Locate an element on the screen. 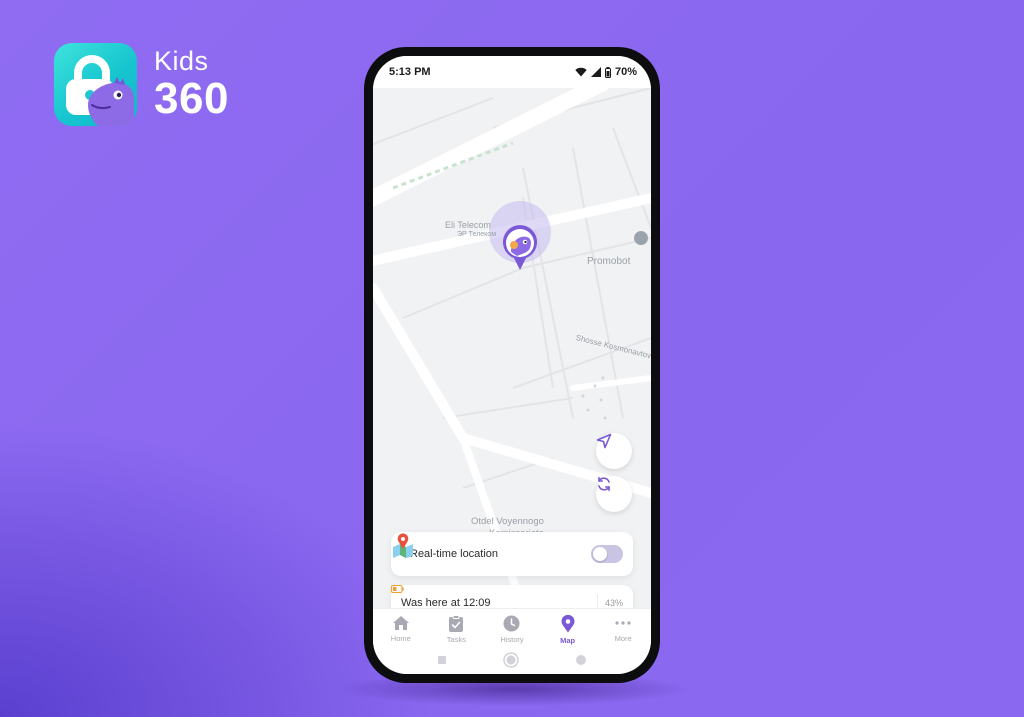 Image resolution: width=1024 pixels, height=717 pixels. realtime-location-card: Real-time location is located at coordinates (512, 554).